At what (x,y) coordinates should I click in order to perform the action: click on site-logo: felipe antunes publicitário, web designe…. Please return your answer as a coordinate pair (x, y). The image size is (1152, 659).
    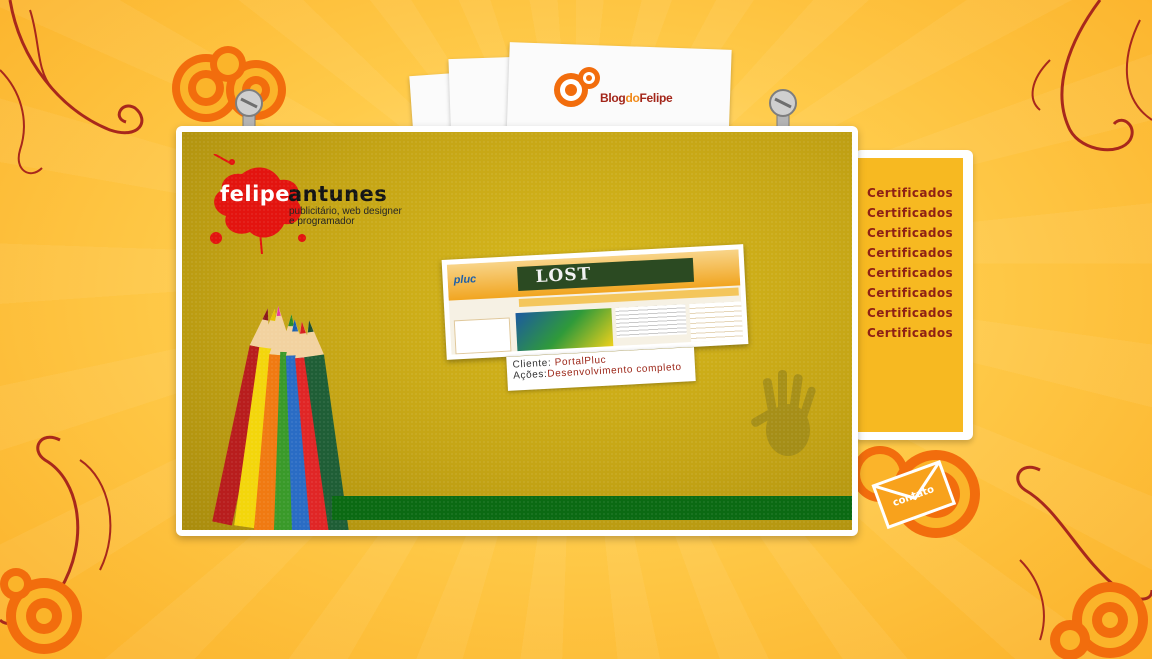
    Looking at the image, I should click on (317, 204).